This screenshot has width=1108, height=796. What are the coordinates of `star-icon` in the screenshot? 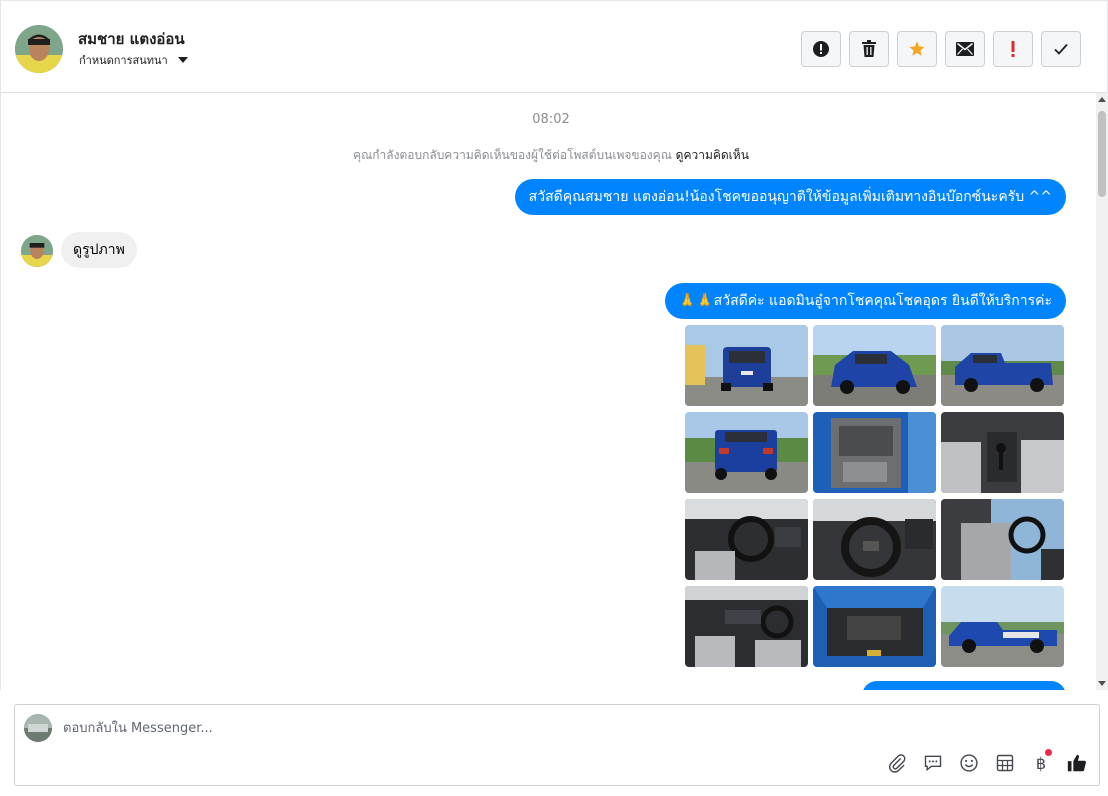 It's located at (917, 48).